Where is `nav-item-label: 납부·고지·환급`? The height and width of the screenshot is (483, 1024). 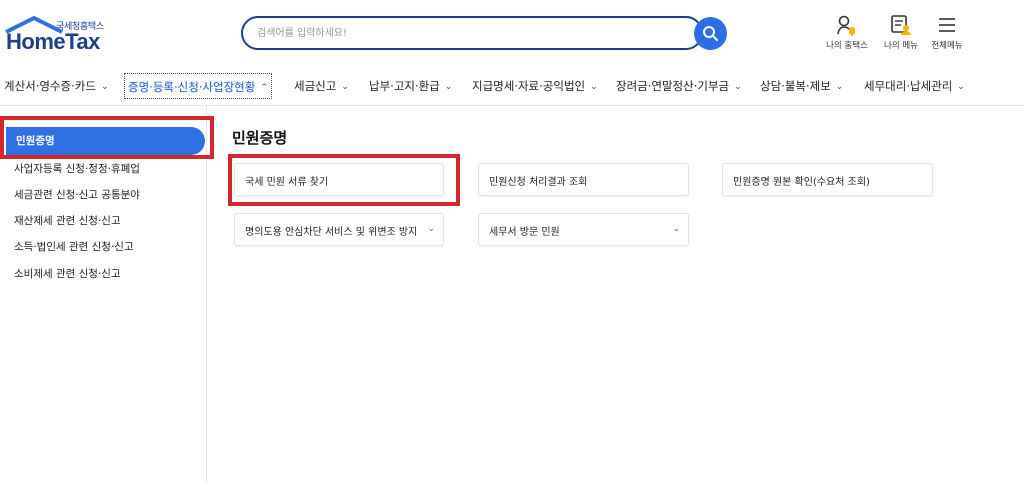
nav-item-label: 납부·고지·환급 is located at coordinates (404, 86).